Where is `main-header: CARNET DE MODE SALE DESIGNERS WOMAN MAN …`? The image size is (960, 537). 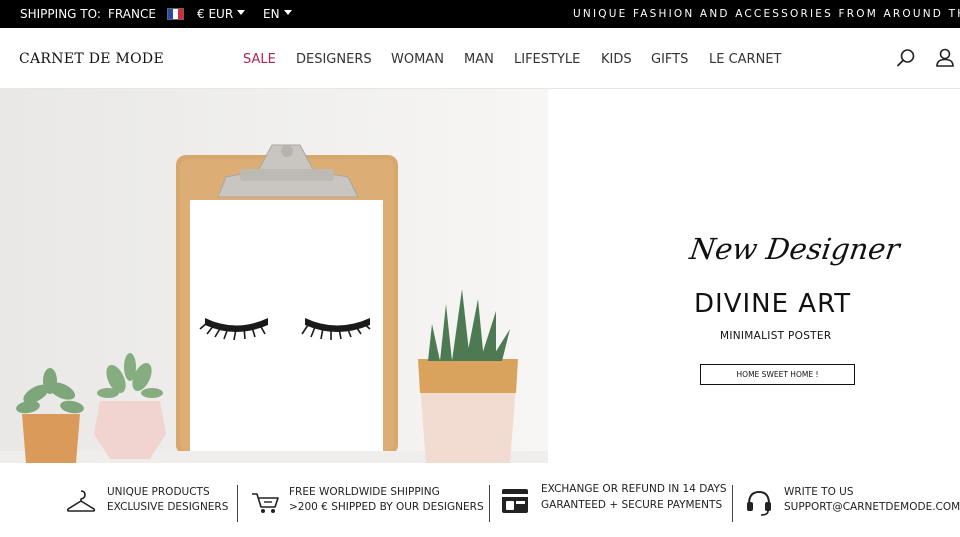
main-header: CARNET DE MODE SALE DESIGNERS WOMAN MAN … is located at coordinates (480, 58).